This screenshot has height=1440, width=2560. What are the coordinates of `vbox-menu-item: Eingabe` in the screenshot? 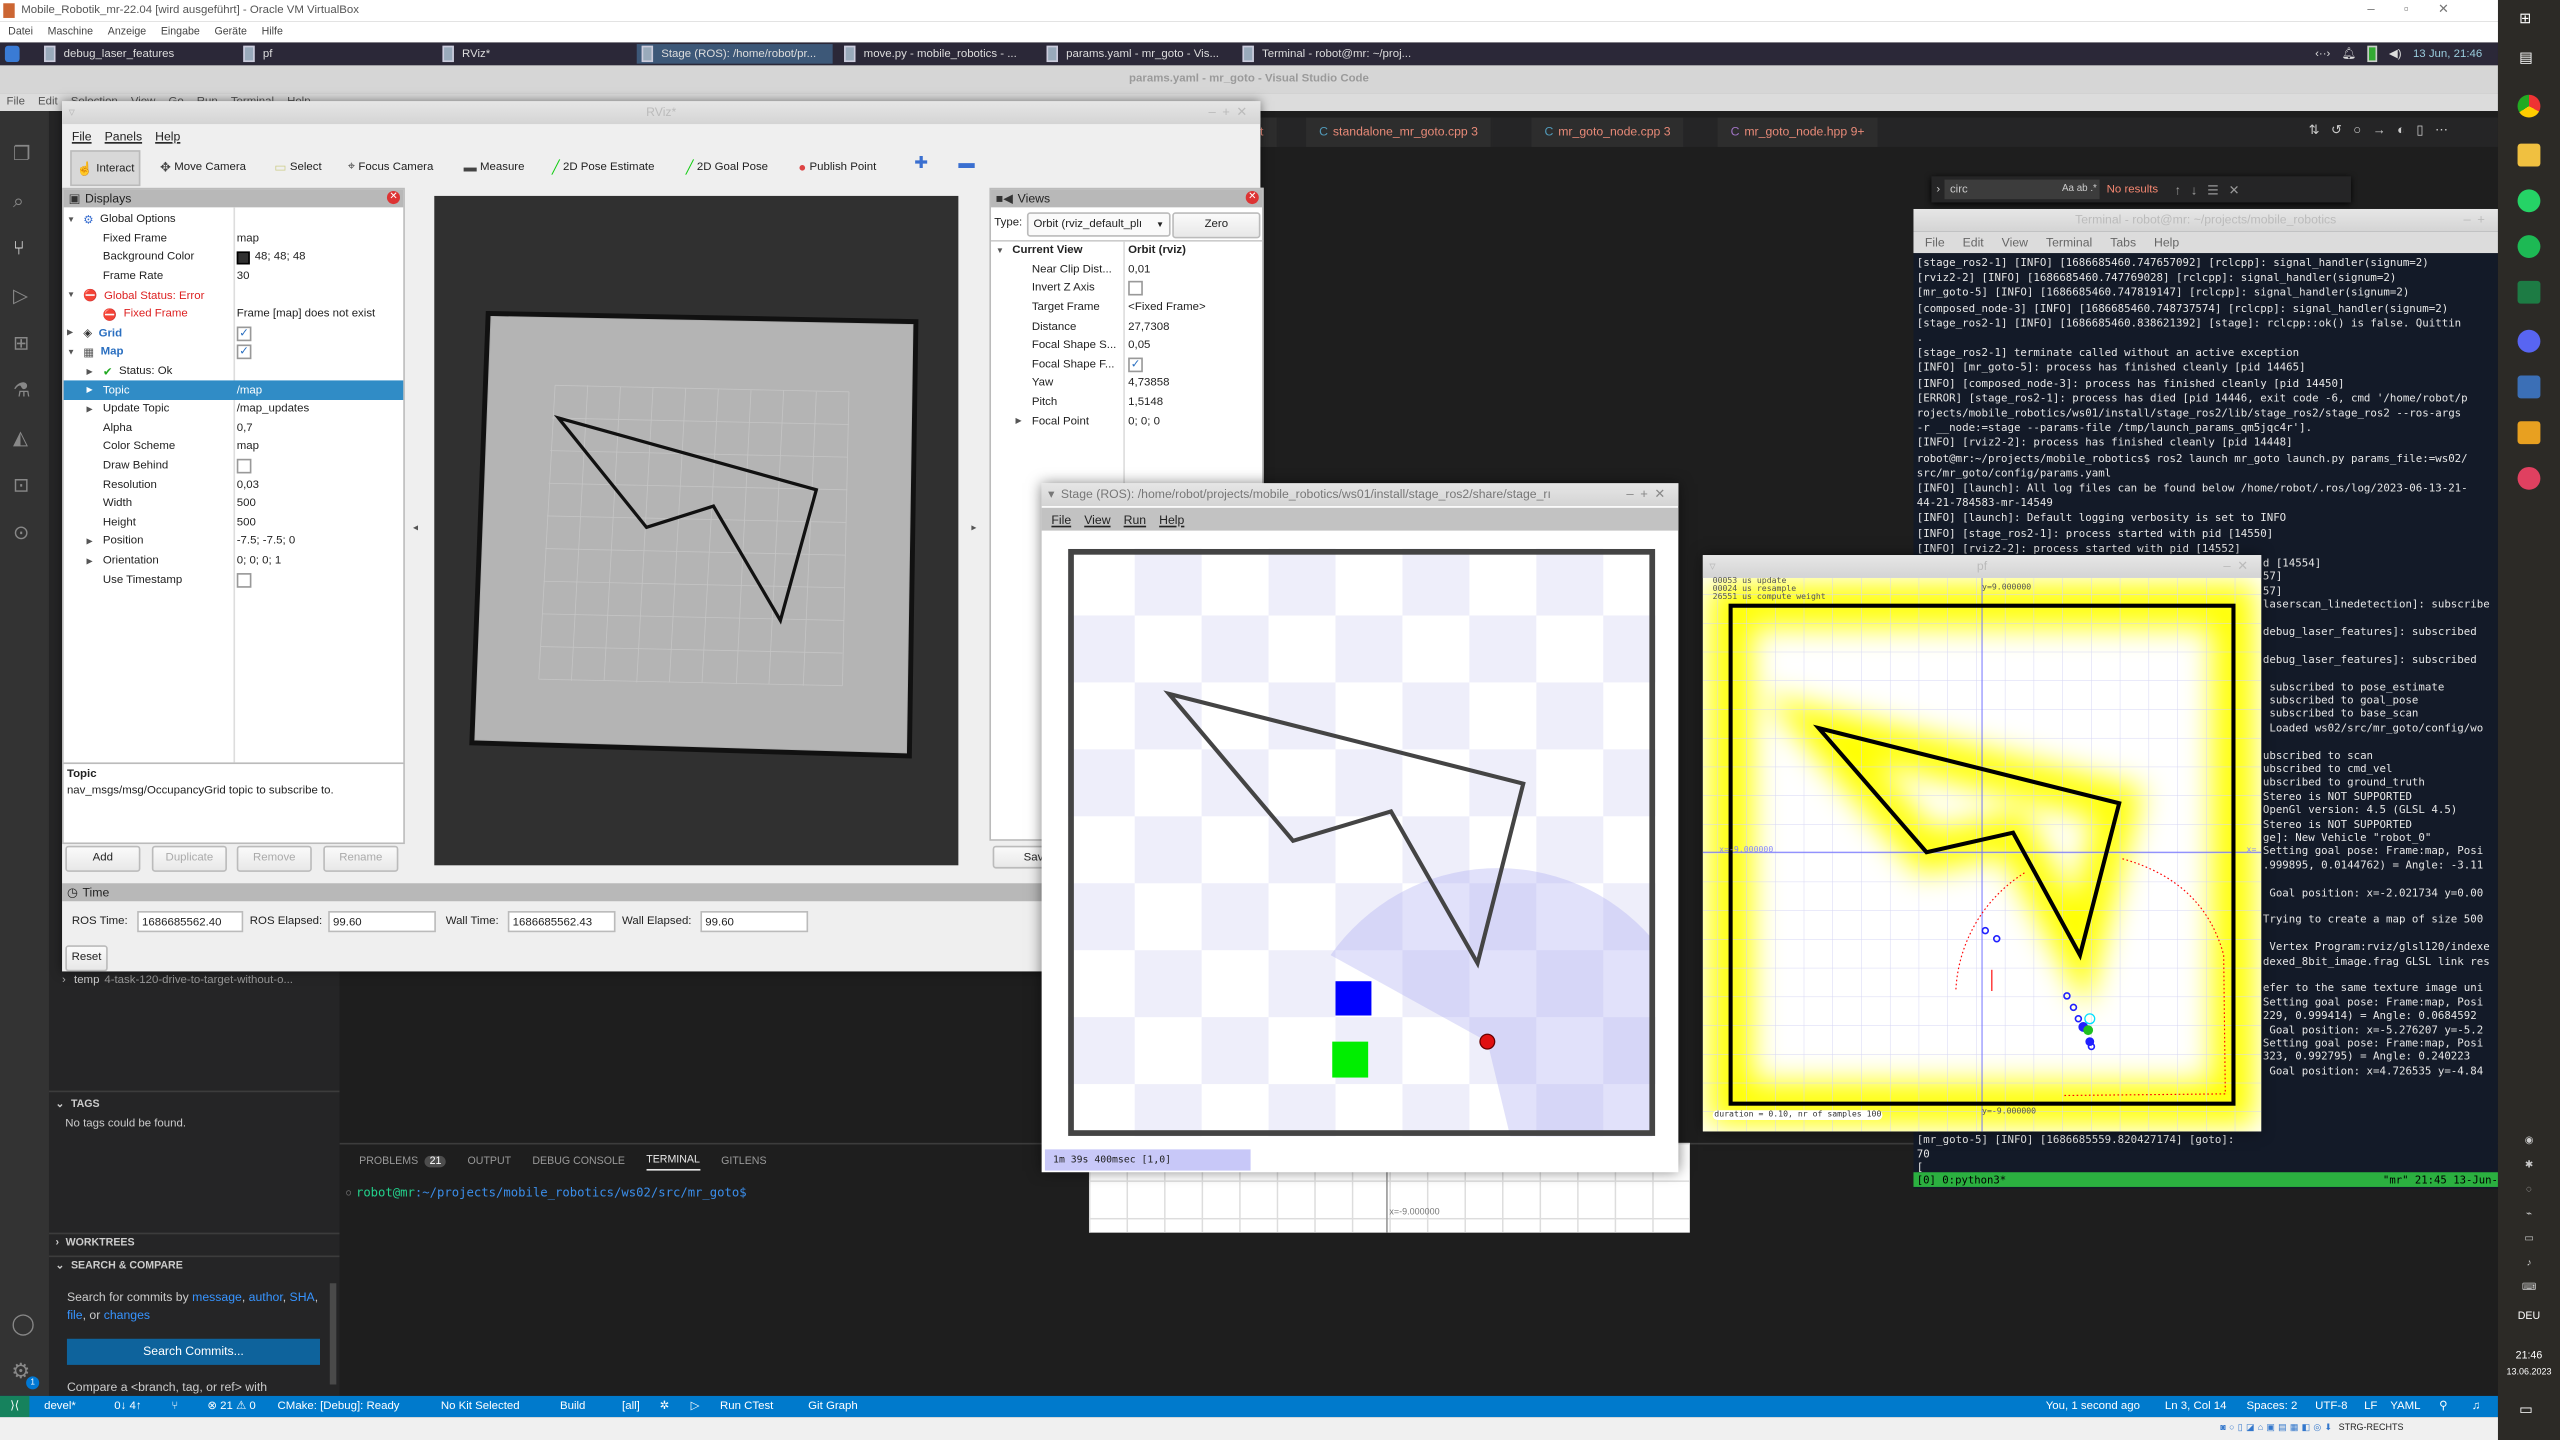 It's located at (180, 31).